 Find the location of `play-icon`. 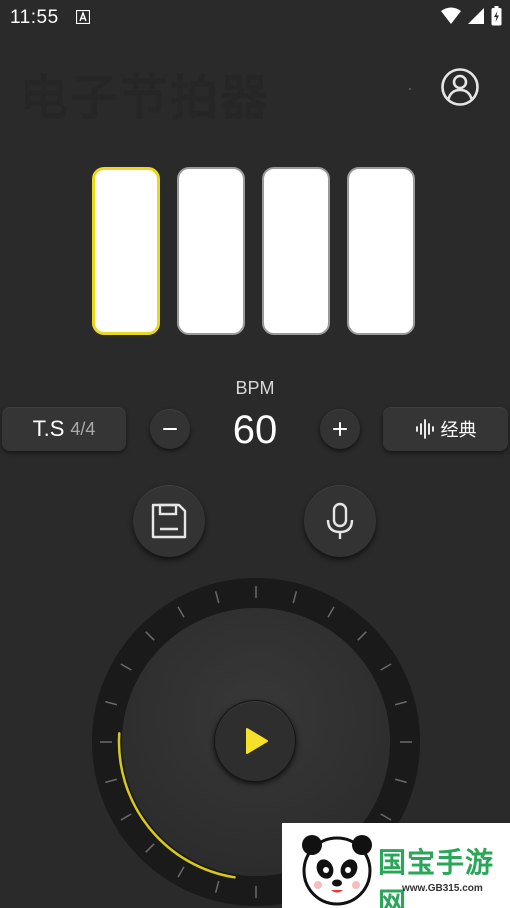

play-icon is located at coordinates (257, 741).